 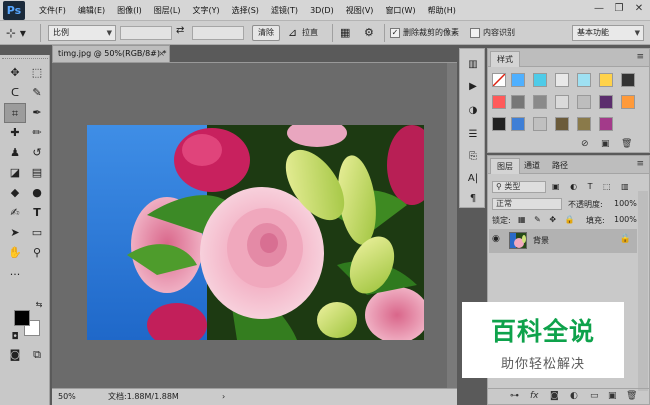 What do you see at coordinates (619, 9) in the screenshot?
I see `restore-button: ❐` at bounding box center [619, 9].